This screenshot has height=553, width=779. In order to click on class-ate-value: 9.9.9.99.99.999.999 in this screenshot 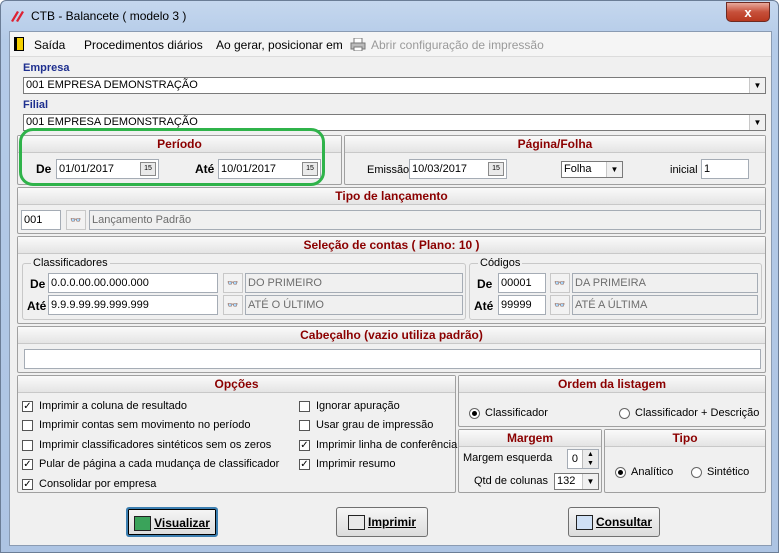, I will do `click(100, 305)`.